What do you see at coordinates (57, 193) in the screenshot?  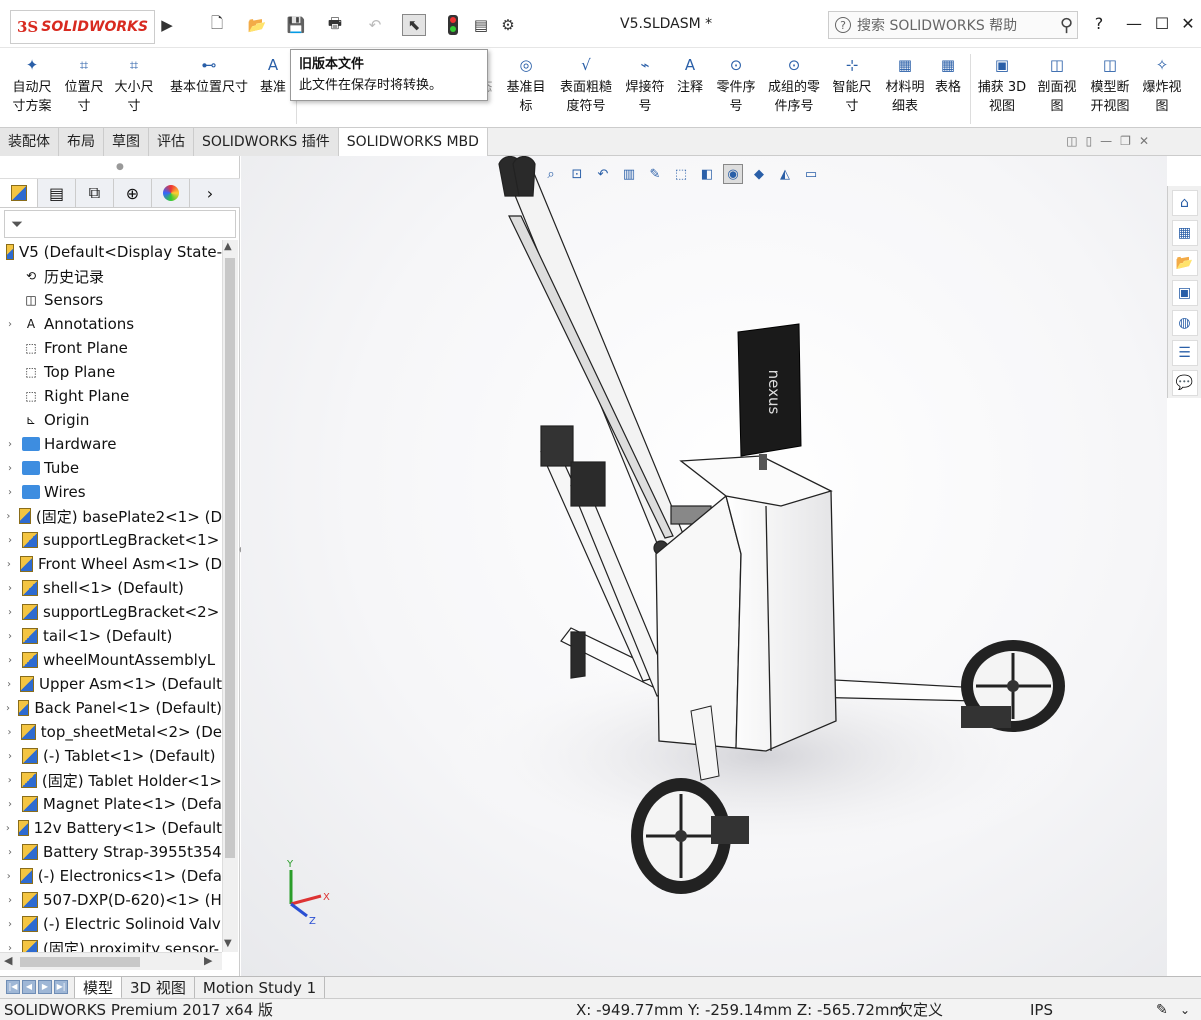 I see `property-manager-tab-icon: ▤` at bounding box center [57, 193].